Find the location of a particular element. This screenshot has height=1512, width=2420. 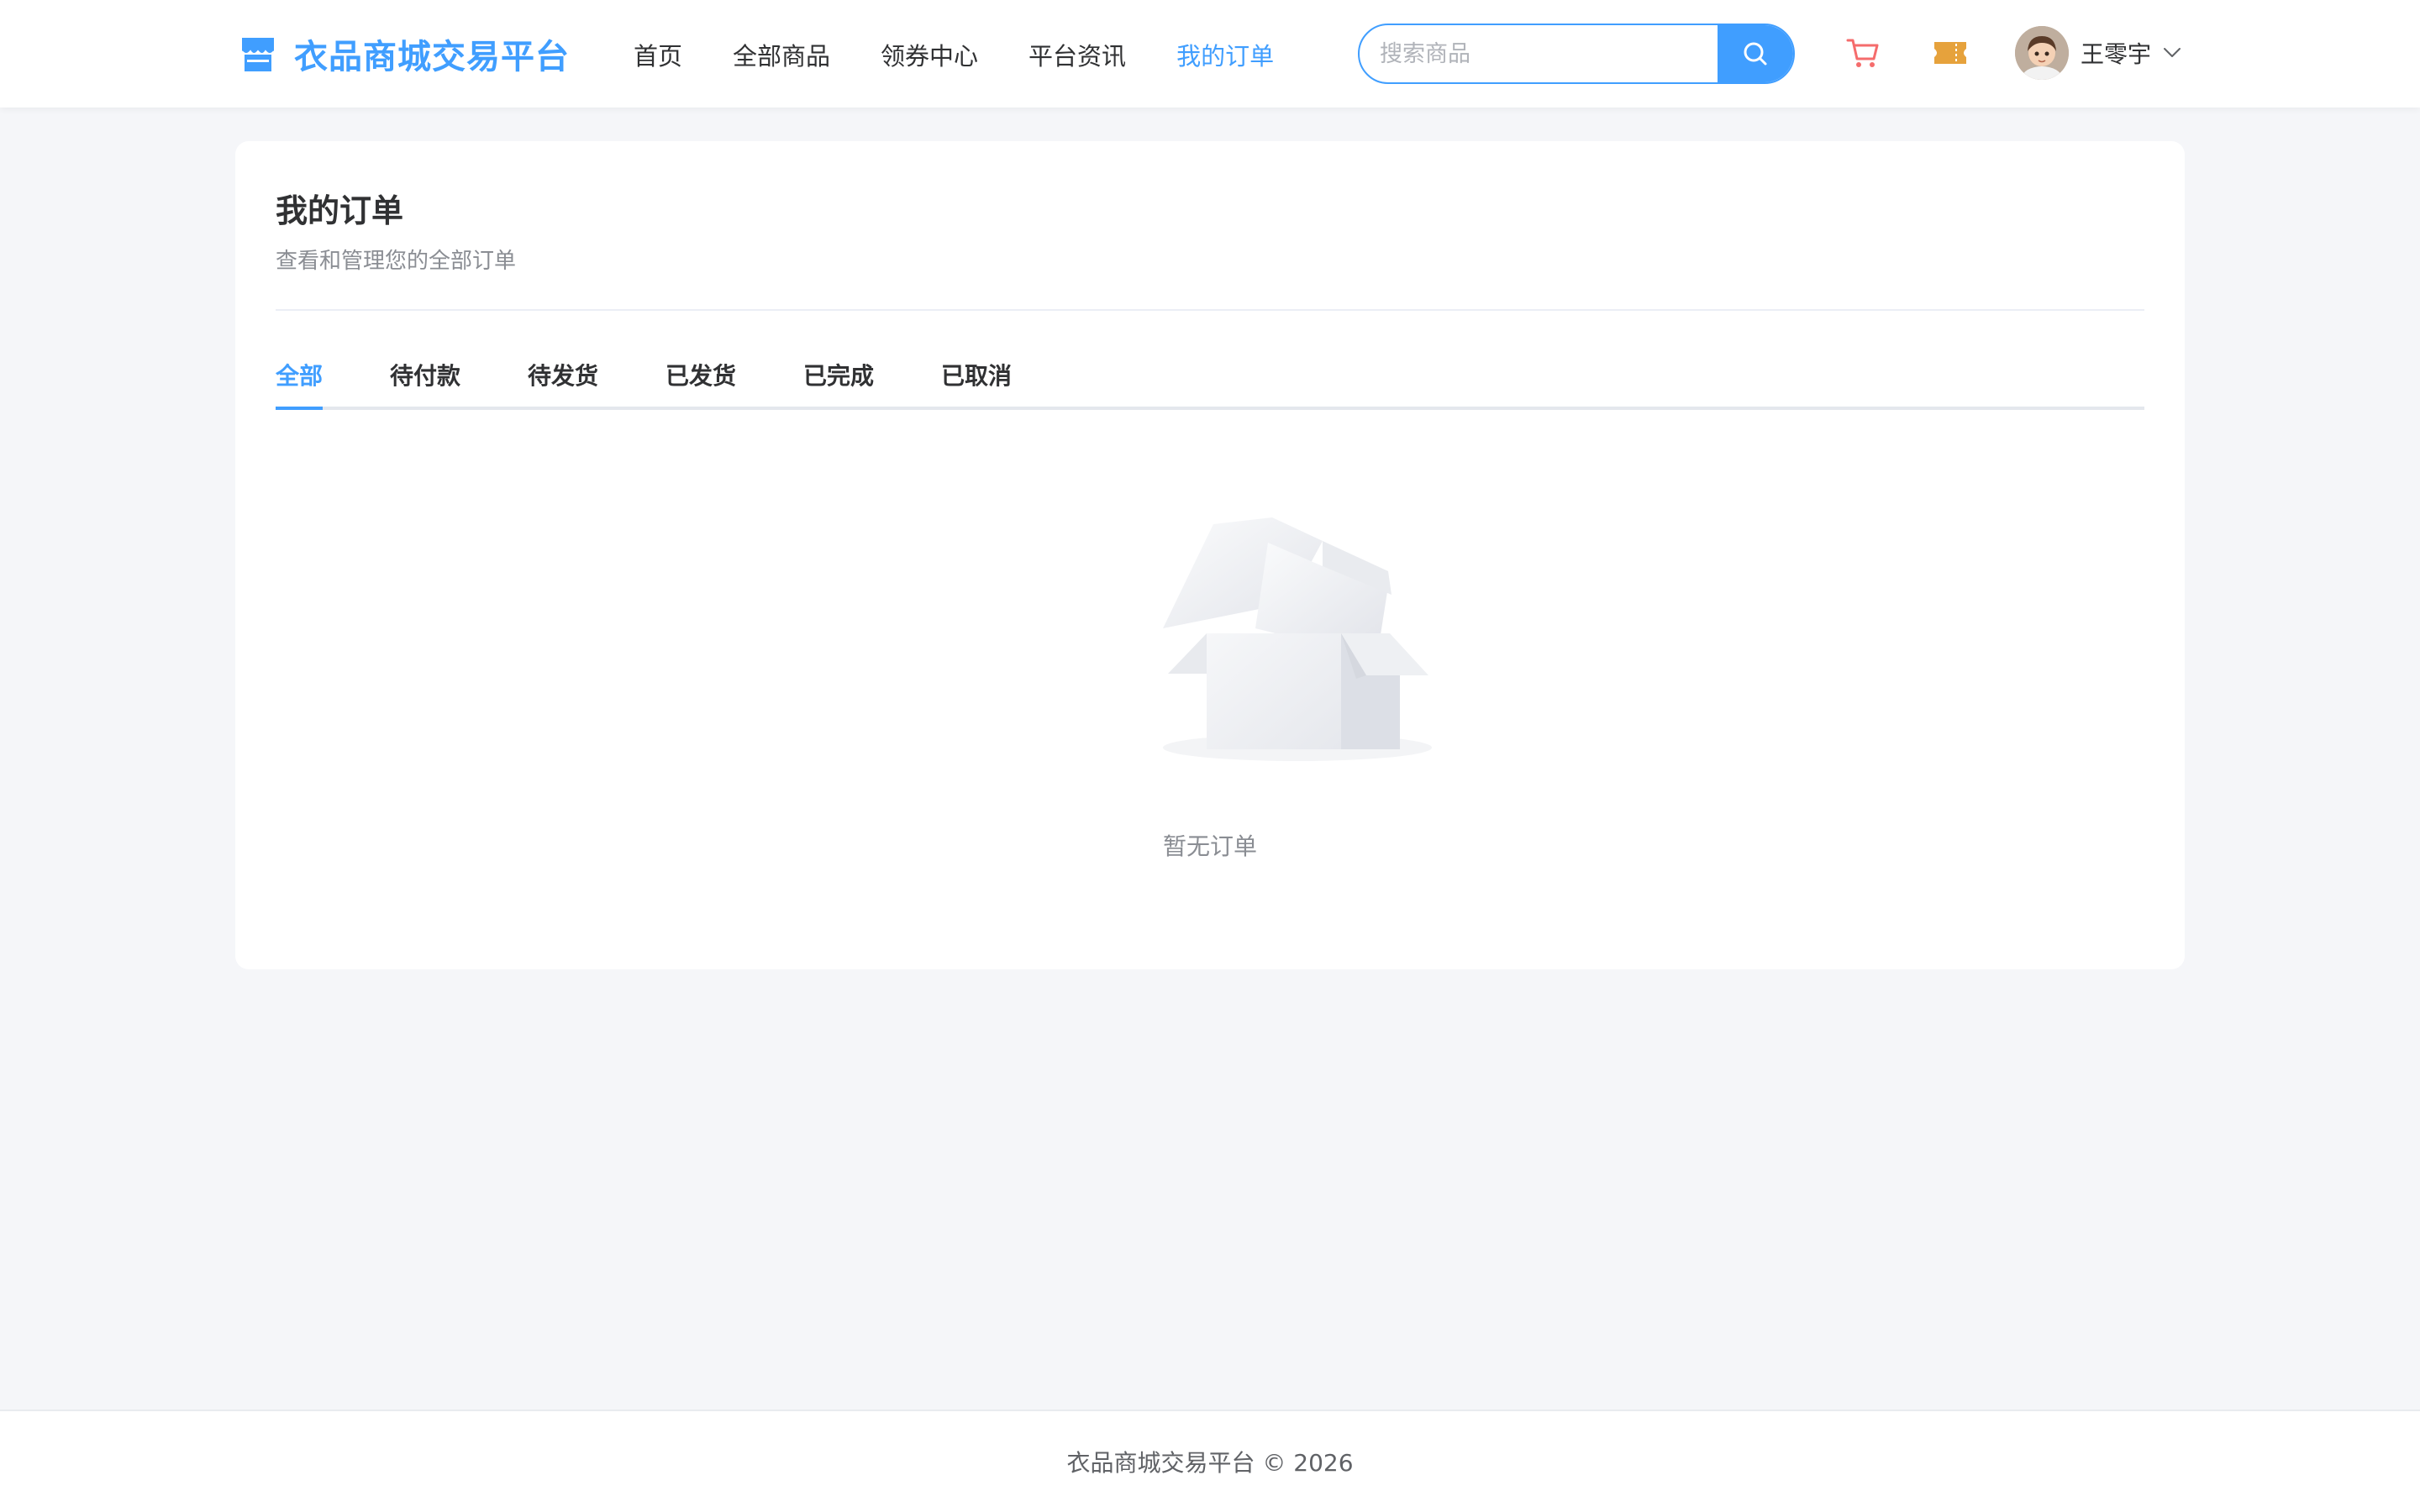

search-bar is located at coordinates (1576, 54).